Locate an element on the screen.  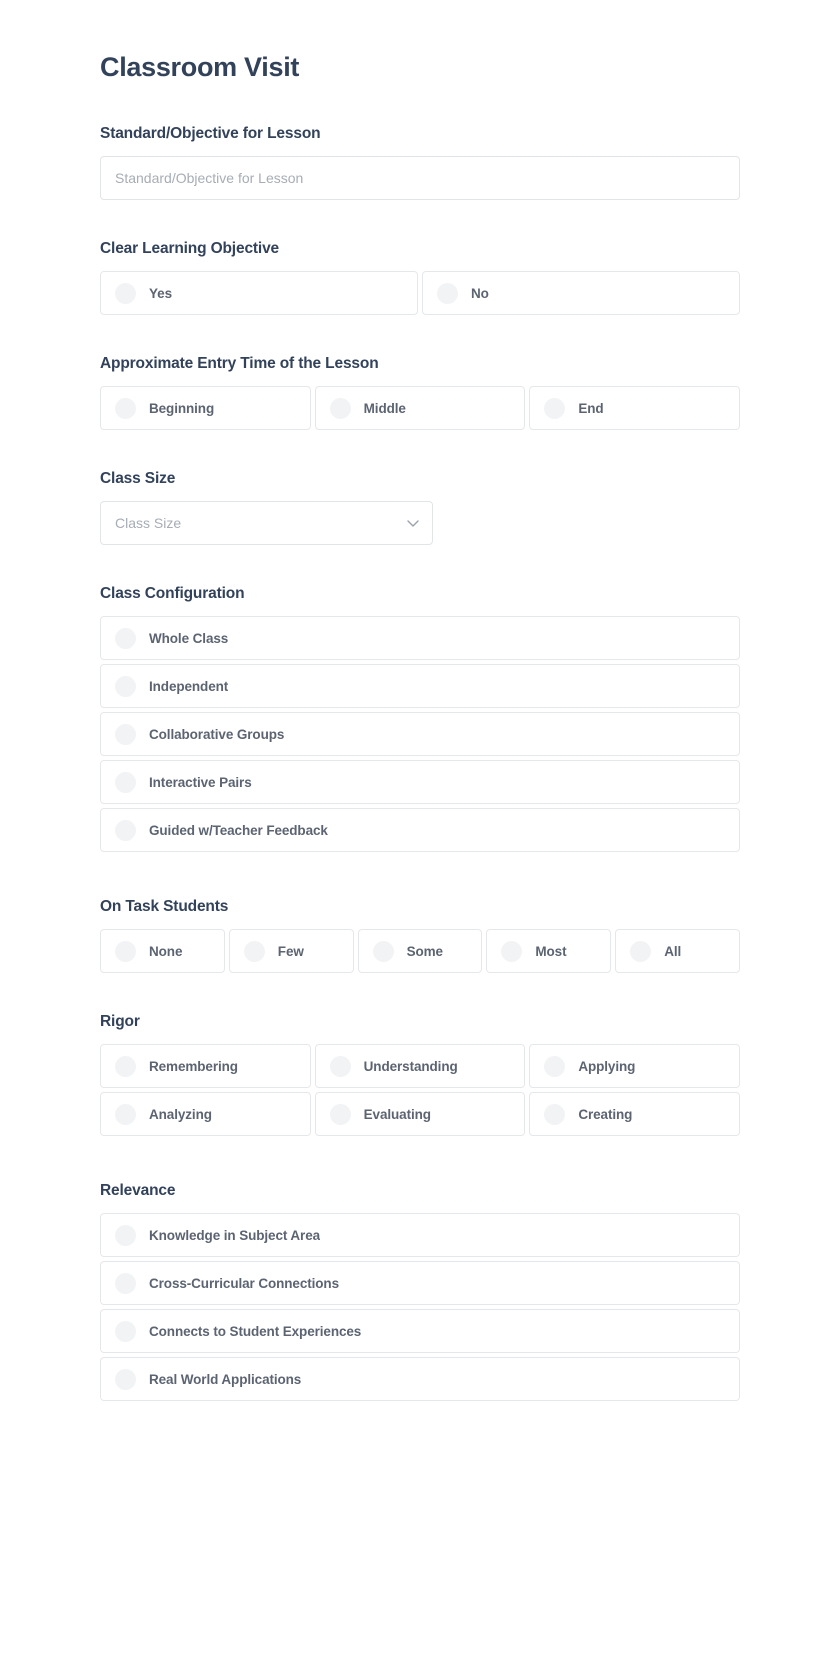
field-clear-learning-objective: Clear Learning Objective Yes No is located at coordinates (420, 277).